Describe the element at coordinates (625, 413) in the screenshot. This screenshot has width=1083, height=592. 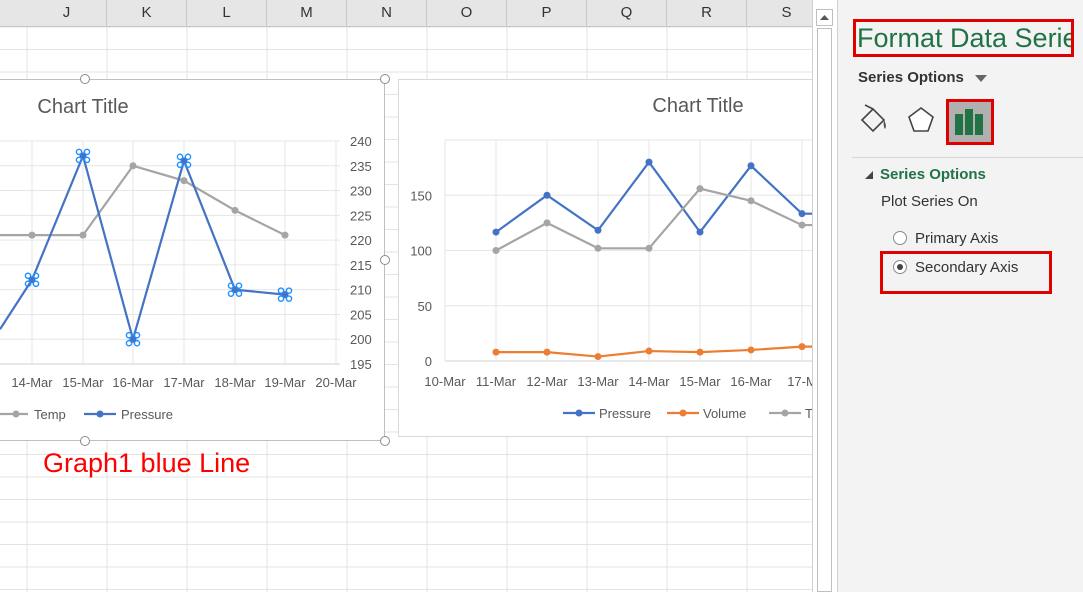
I see `chart-2-legend-pressure-label: Pressure` at that location.